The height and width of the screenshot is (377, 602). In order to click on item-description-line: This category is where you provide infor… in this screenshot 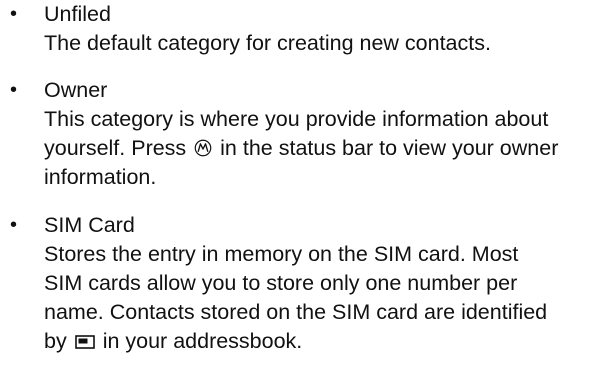, I will do `click(296, 119)`.